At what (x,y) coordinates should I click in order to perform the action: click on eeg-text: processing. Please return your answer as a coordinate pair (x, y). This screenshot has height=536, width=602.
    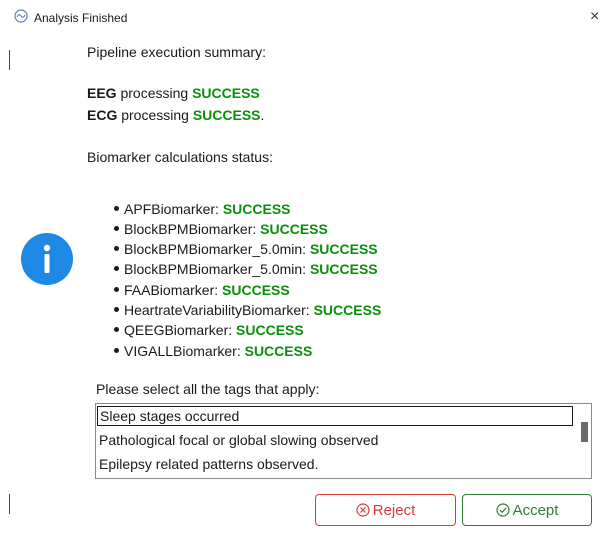
    Looking at the image, I should click on (154, 93).